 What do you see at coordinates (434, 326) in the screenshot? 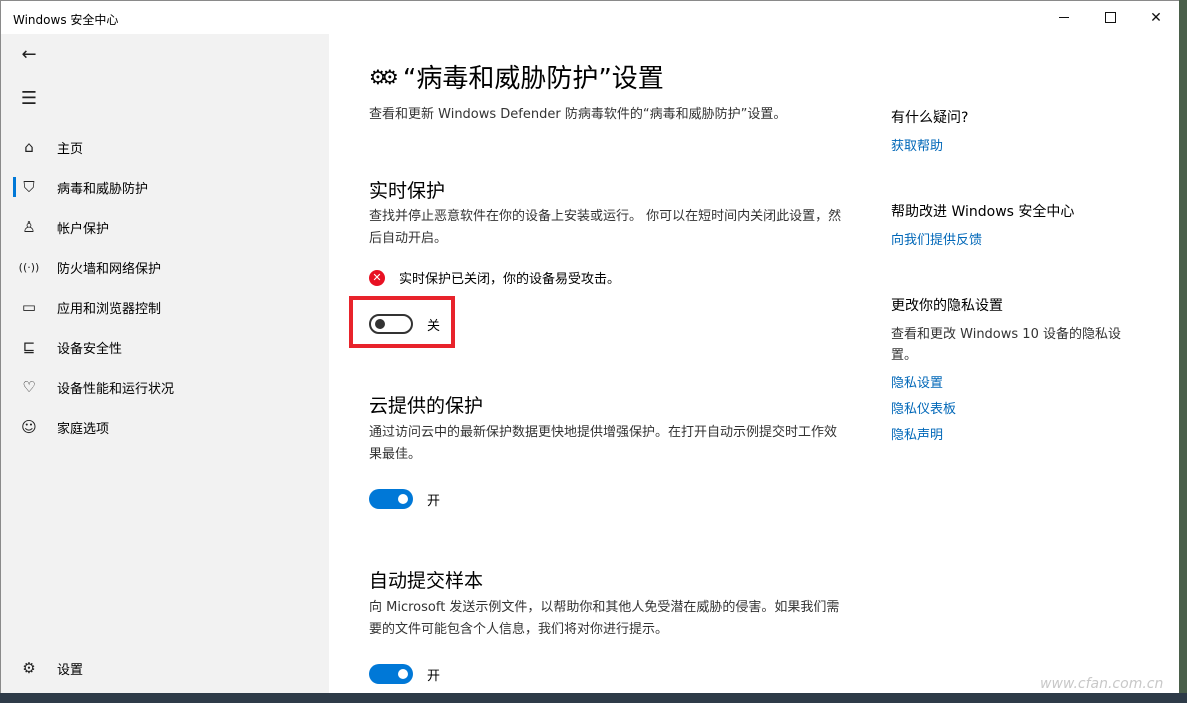
I see `realtime-toggle-state: 关` at bounding box center [434, 326].